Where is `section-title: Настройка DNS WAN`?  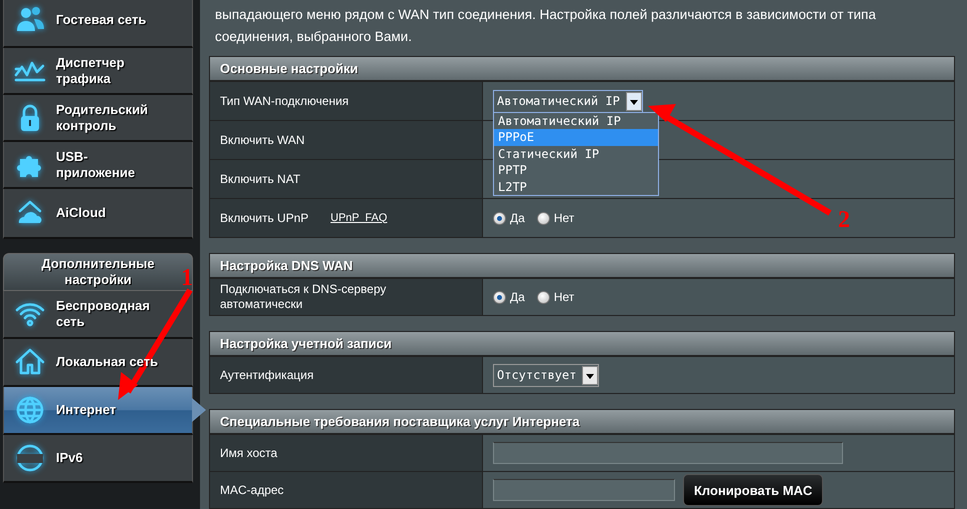
section-title: Настройка DNS WAN is located at coordinates (582, 266).